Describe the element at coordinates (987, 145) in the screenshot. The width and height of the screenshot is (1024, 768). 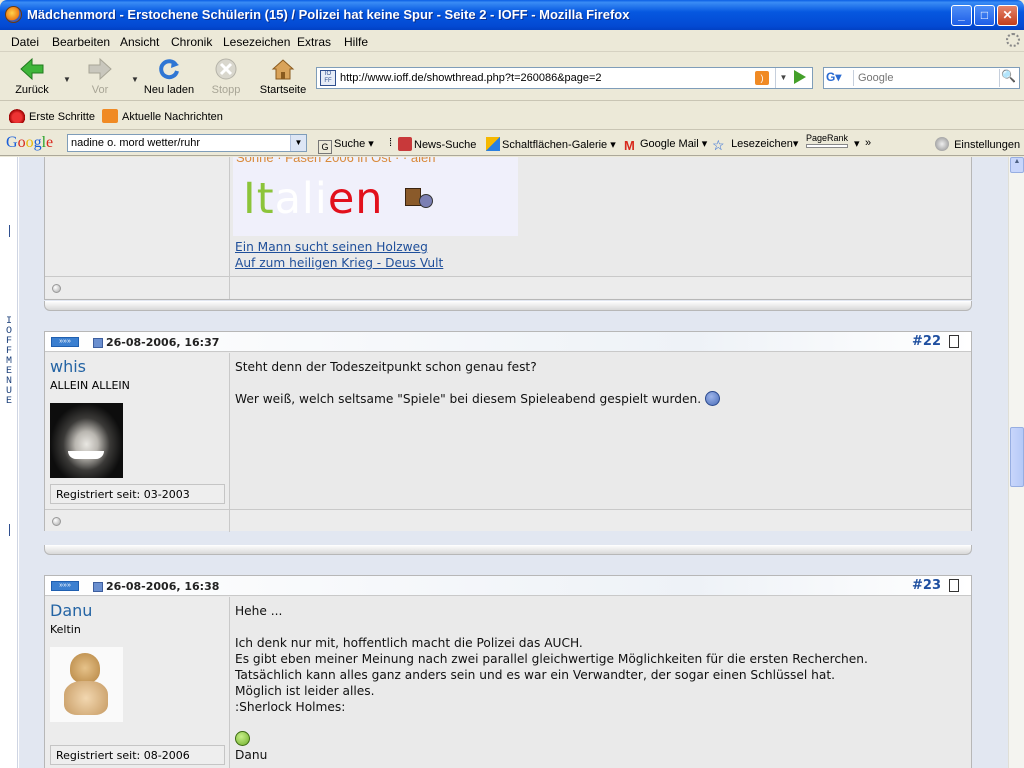
I see `einstellungen-label: Einstellungen` at that location.